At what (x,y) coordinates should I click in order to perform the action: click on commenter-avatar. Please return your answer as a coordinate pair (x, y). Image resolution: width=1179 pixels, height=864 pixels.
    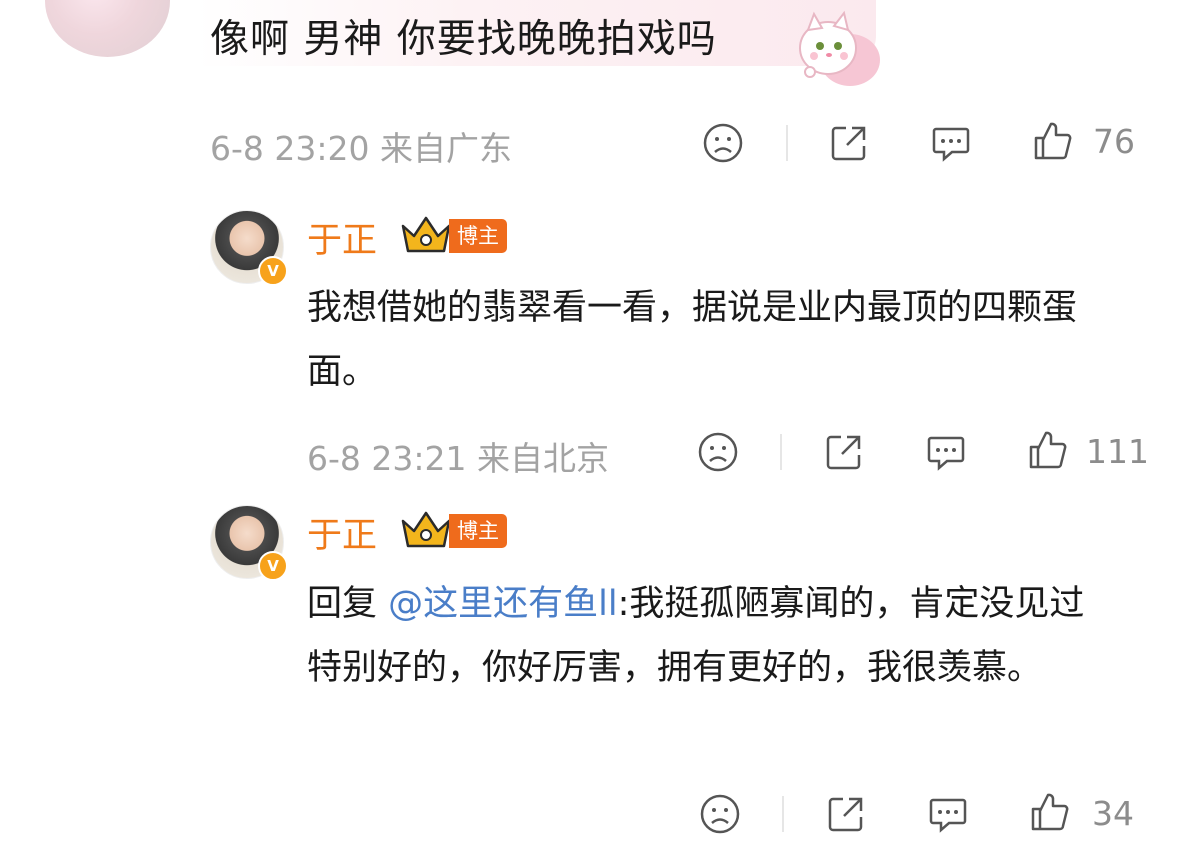
    Looking at the image, I should click on (107, 28).